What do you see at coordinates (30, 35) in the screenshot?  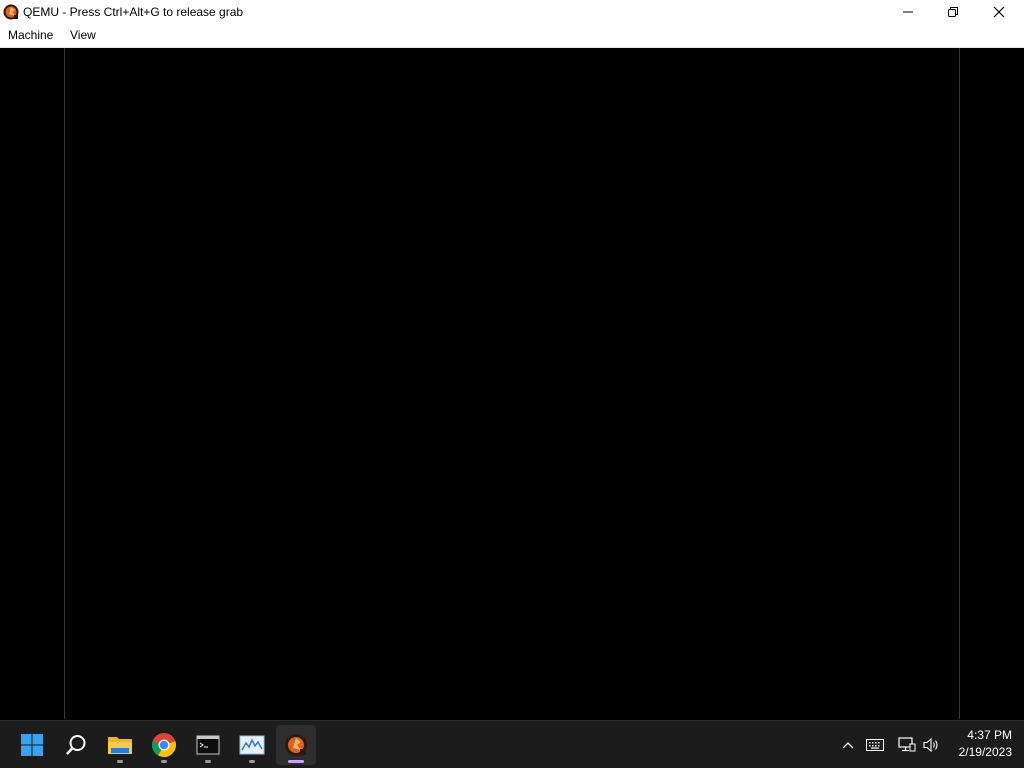 I see `menu-machine: Machine` at bounding box center [30, 35].